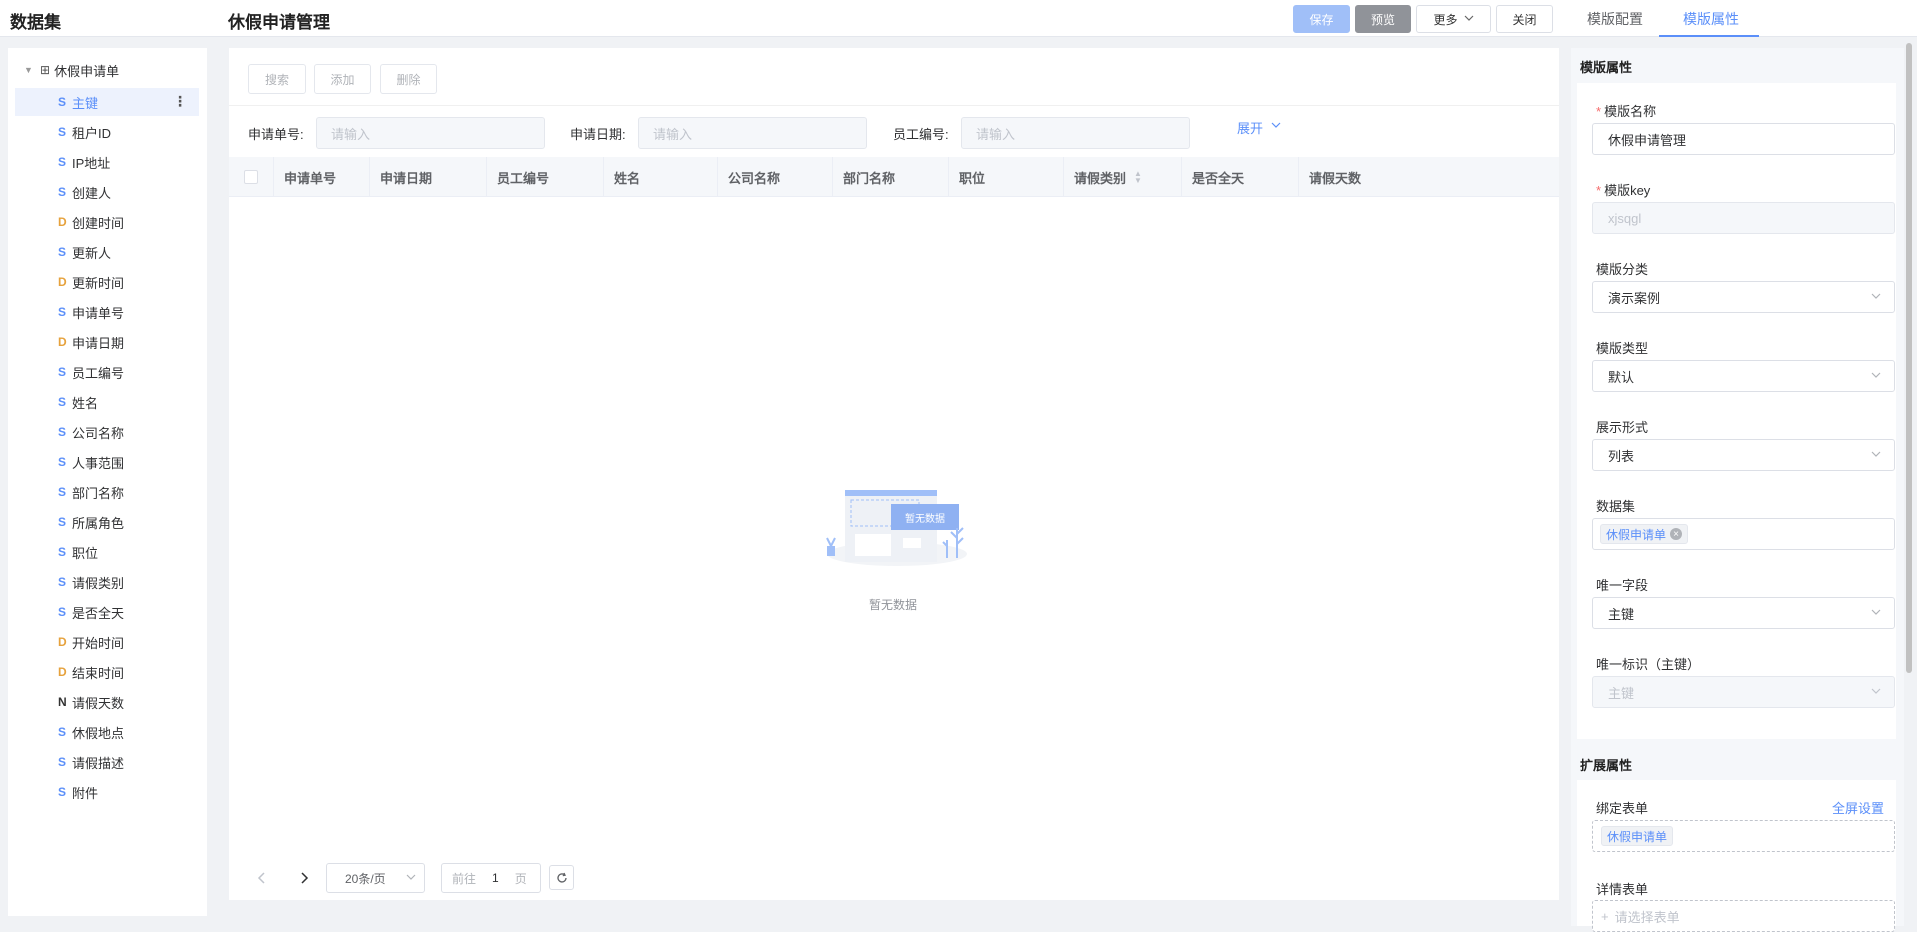 The image size is (1917, 932). I want to click on tree-item: S 请假类别, so click(107, 582).